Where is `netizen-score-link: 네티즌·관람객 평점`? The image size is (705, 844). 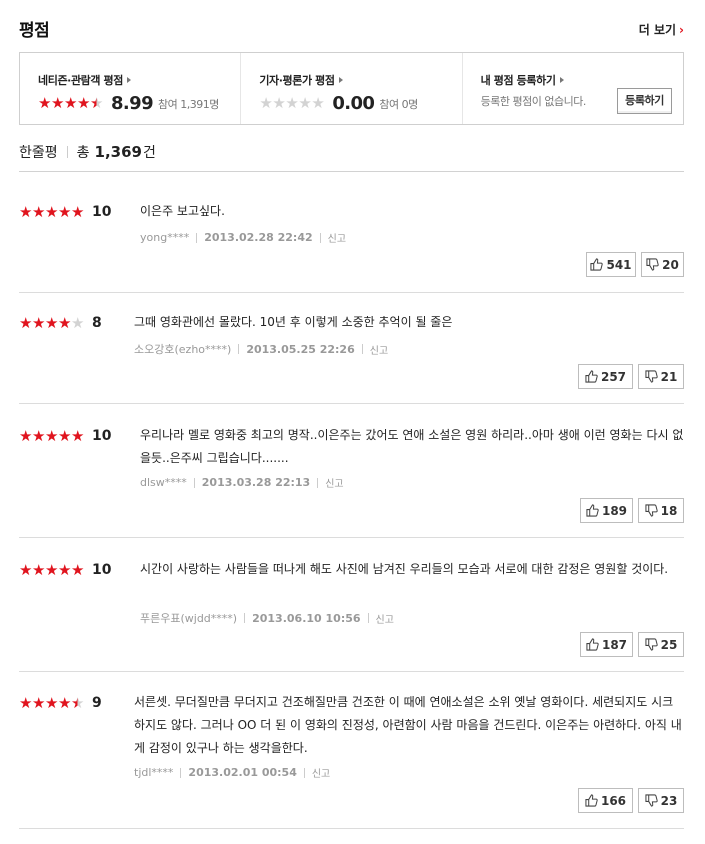 netizen-score-link: 네티즌·관람객 평점 is located at coordinates (139, 80).